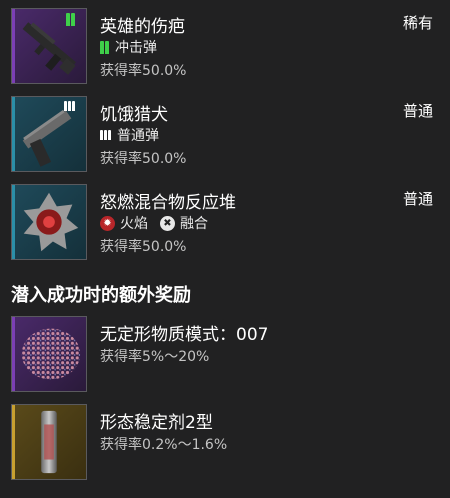  Describe the element at coordinates (101, 295) in the screenshot. I see `bonus-section-title: 潜入成功时的额外奖励` at that location.